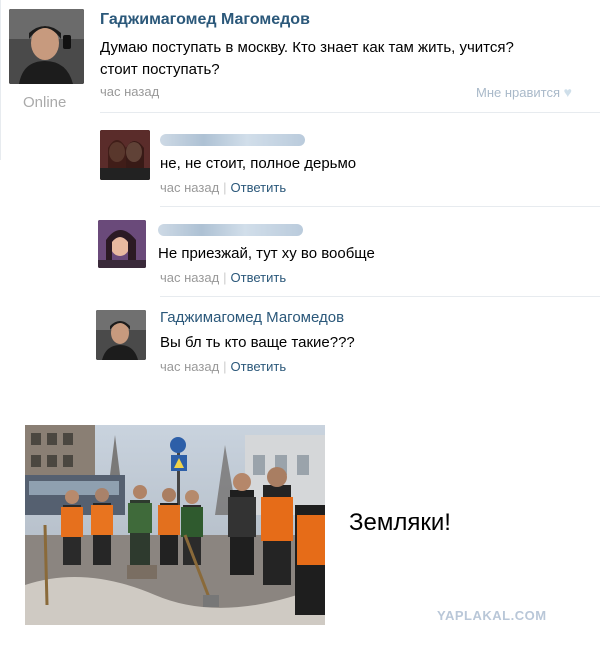  I want to click on comment1-divider, so click(380, 206).